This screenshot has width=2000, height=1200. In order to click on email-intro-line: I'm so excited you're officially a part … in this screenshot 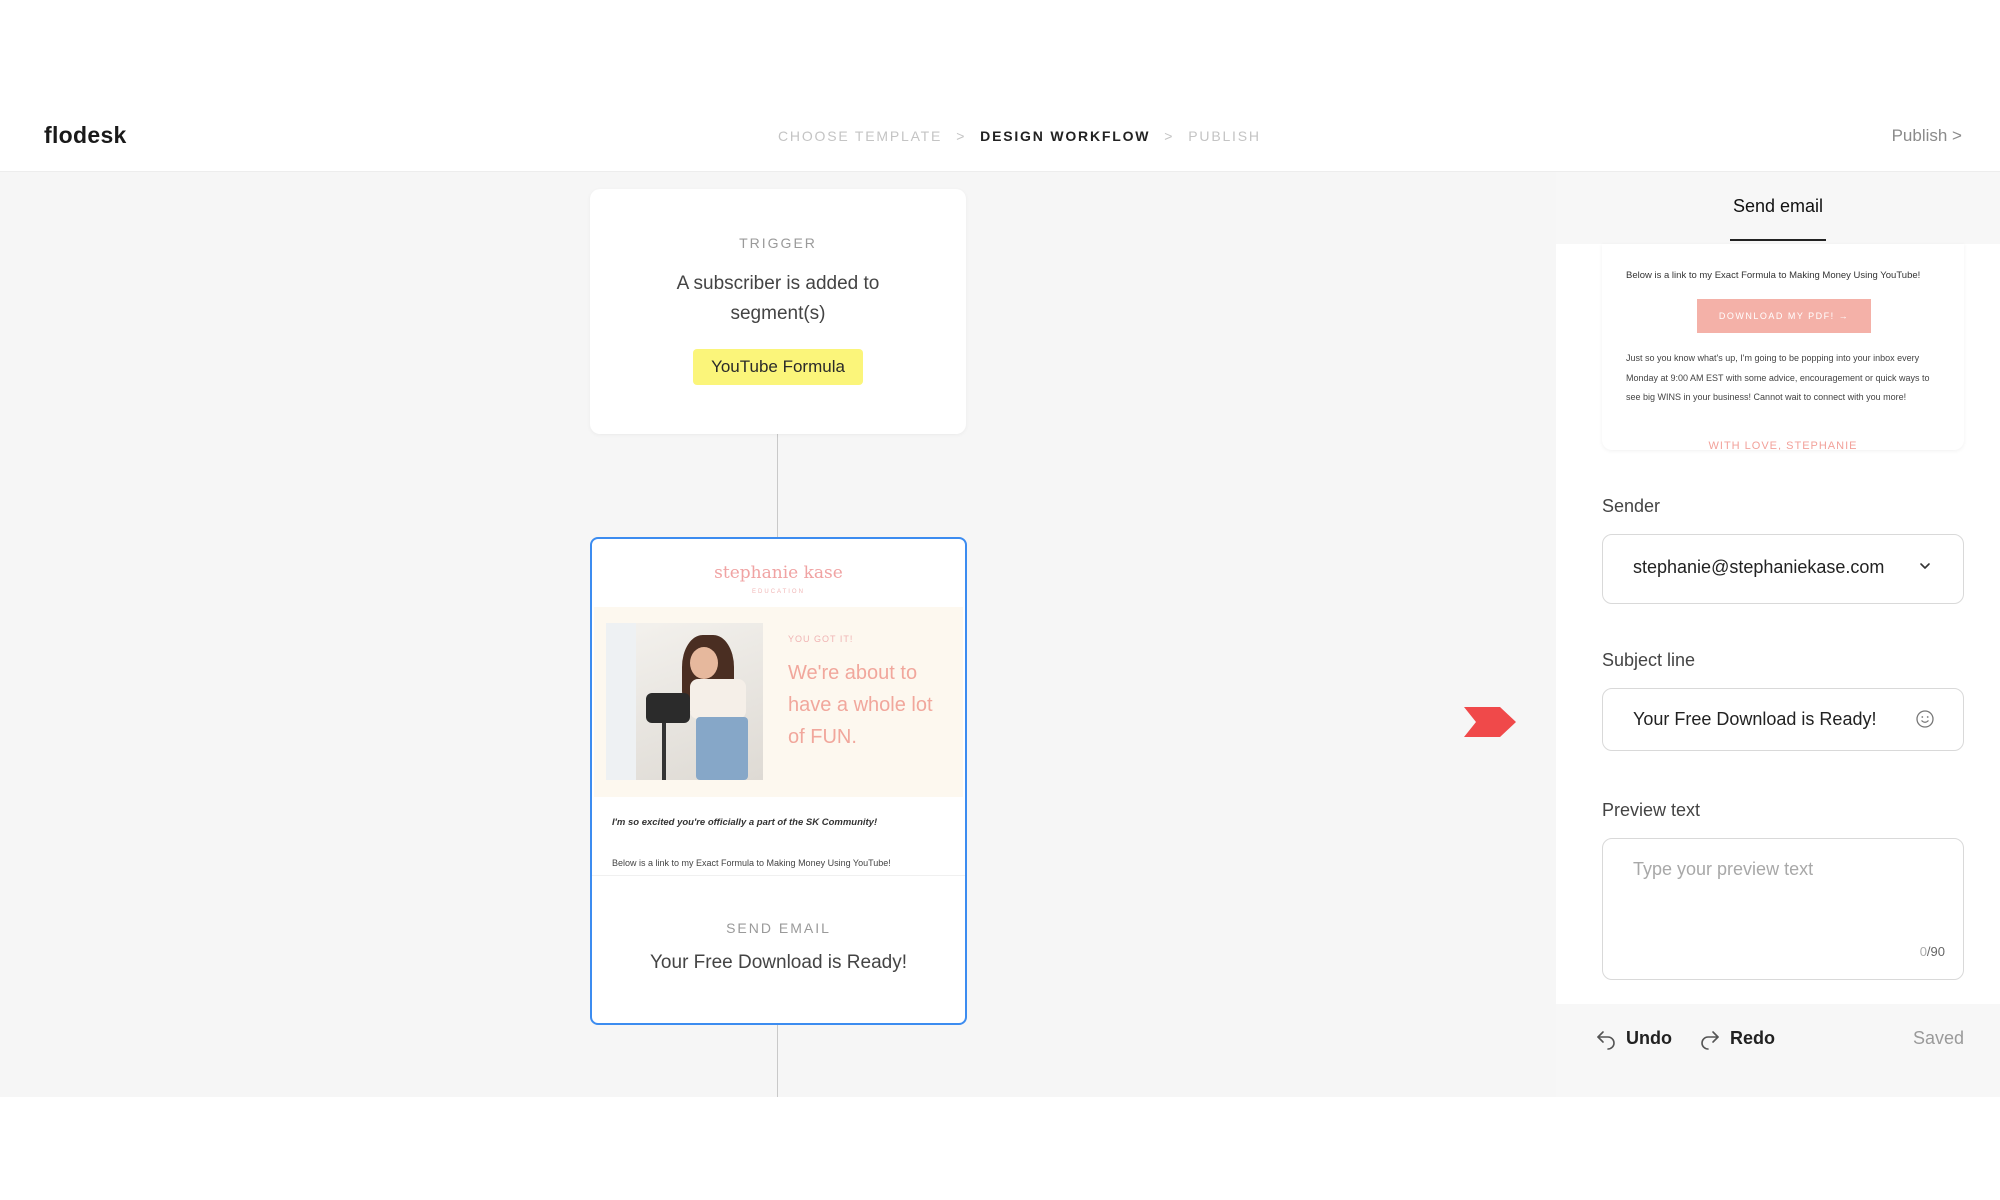, I will do `click(745, 822)`.